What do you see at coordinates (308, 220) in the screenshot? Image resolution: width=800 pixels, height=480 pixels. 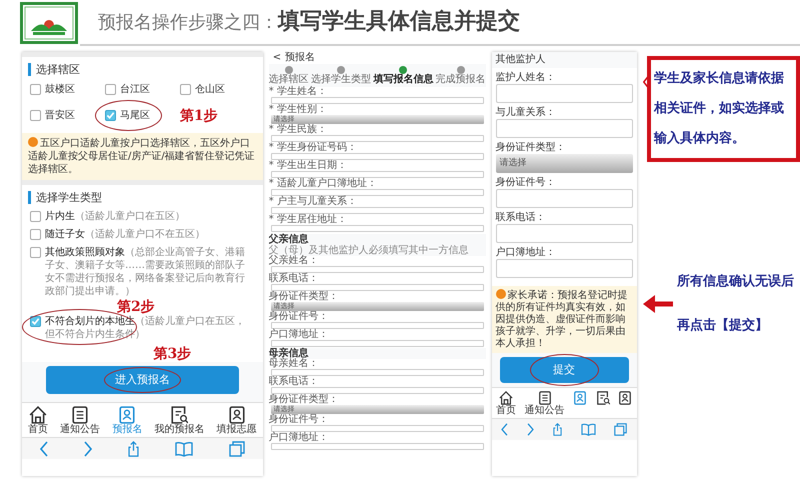 I see `field-label: * 学生居住地址：` at bounding box center [308, 220].